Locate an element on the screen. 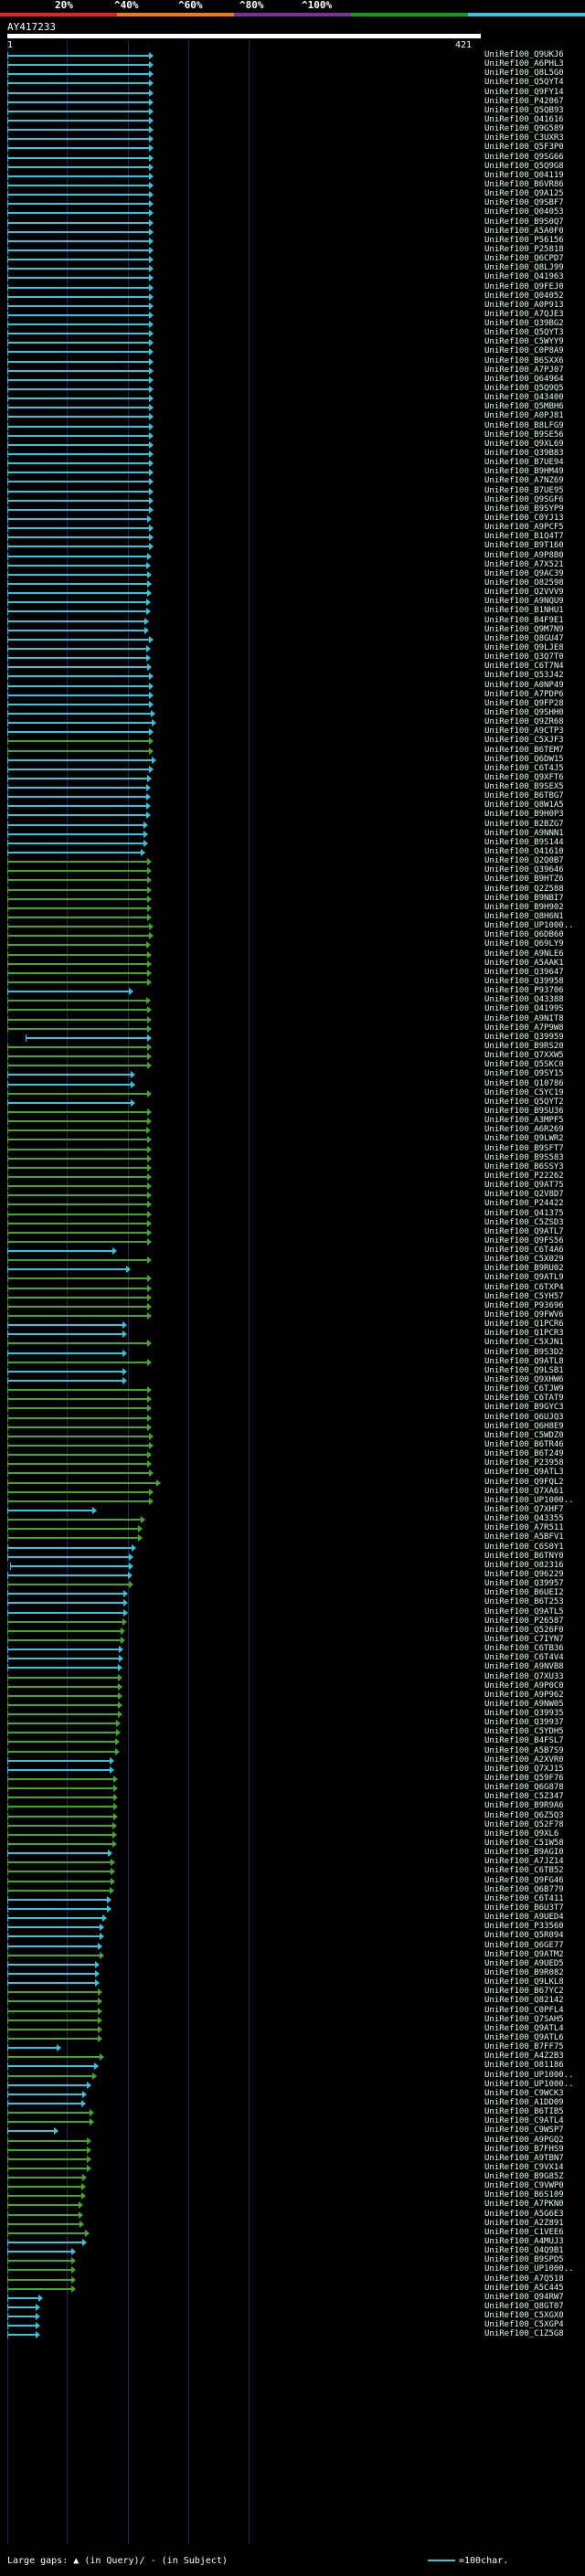 This screenshot has width=585, height=2576. hit-accession: UniRef100_B9SU36 is located at coordinates (524, 1111).